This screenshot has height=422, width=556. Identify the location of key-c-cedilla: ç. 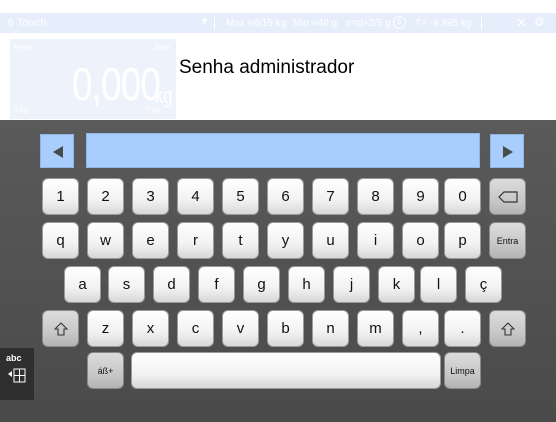
(483, 284).